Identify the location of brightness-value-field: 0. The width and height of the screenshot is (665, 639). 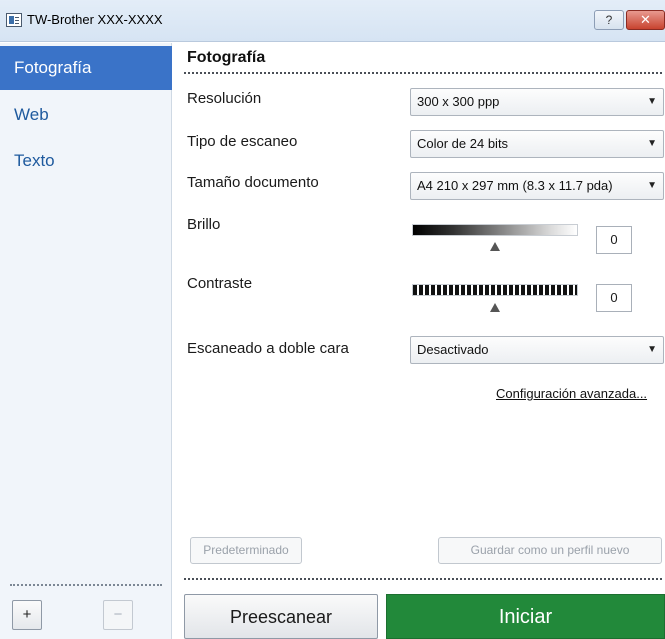
(614, 240).